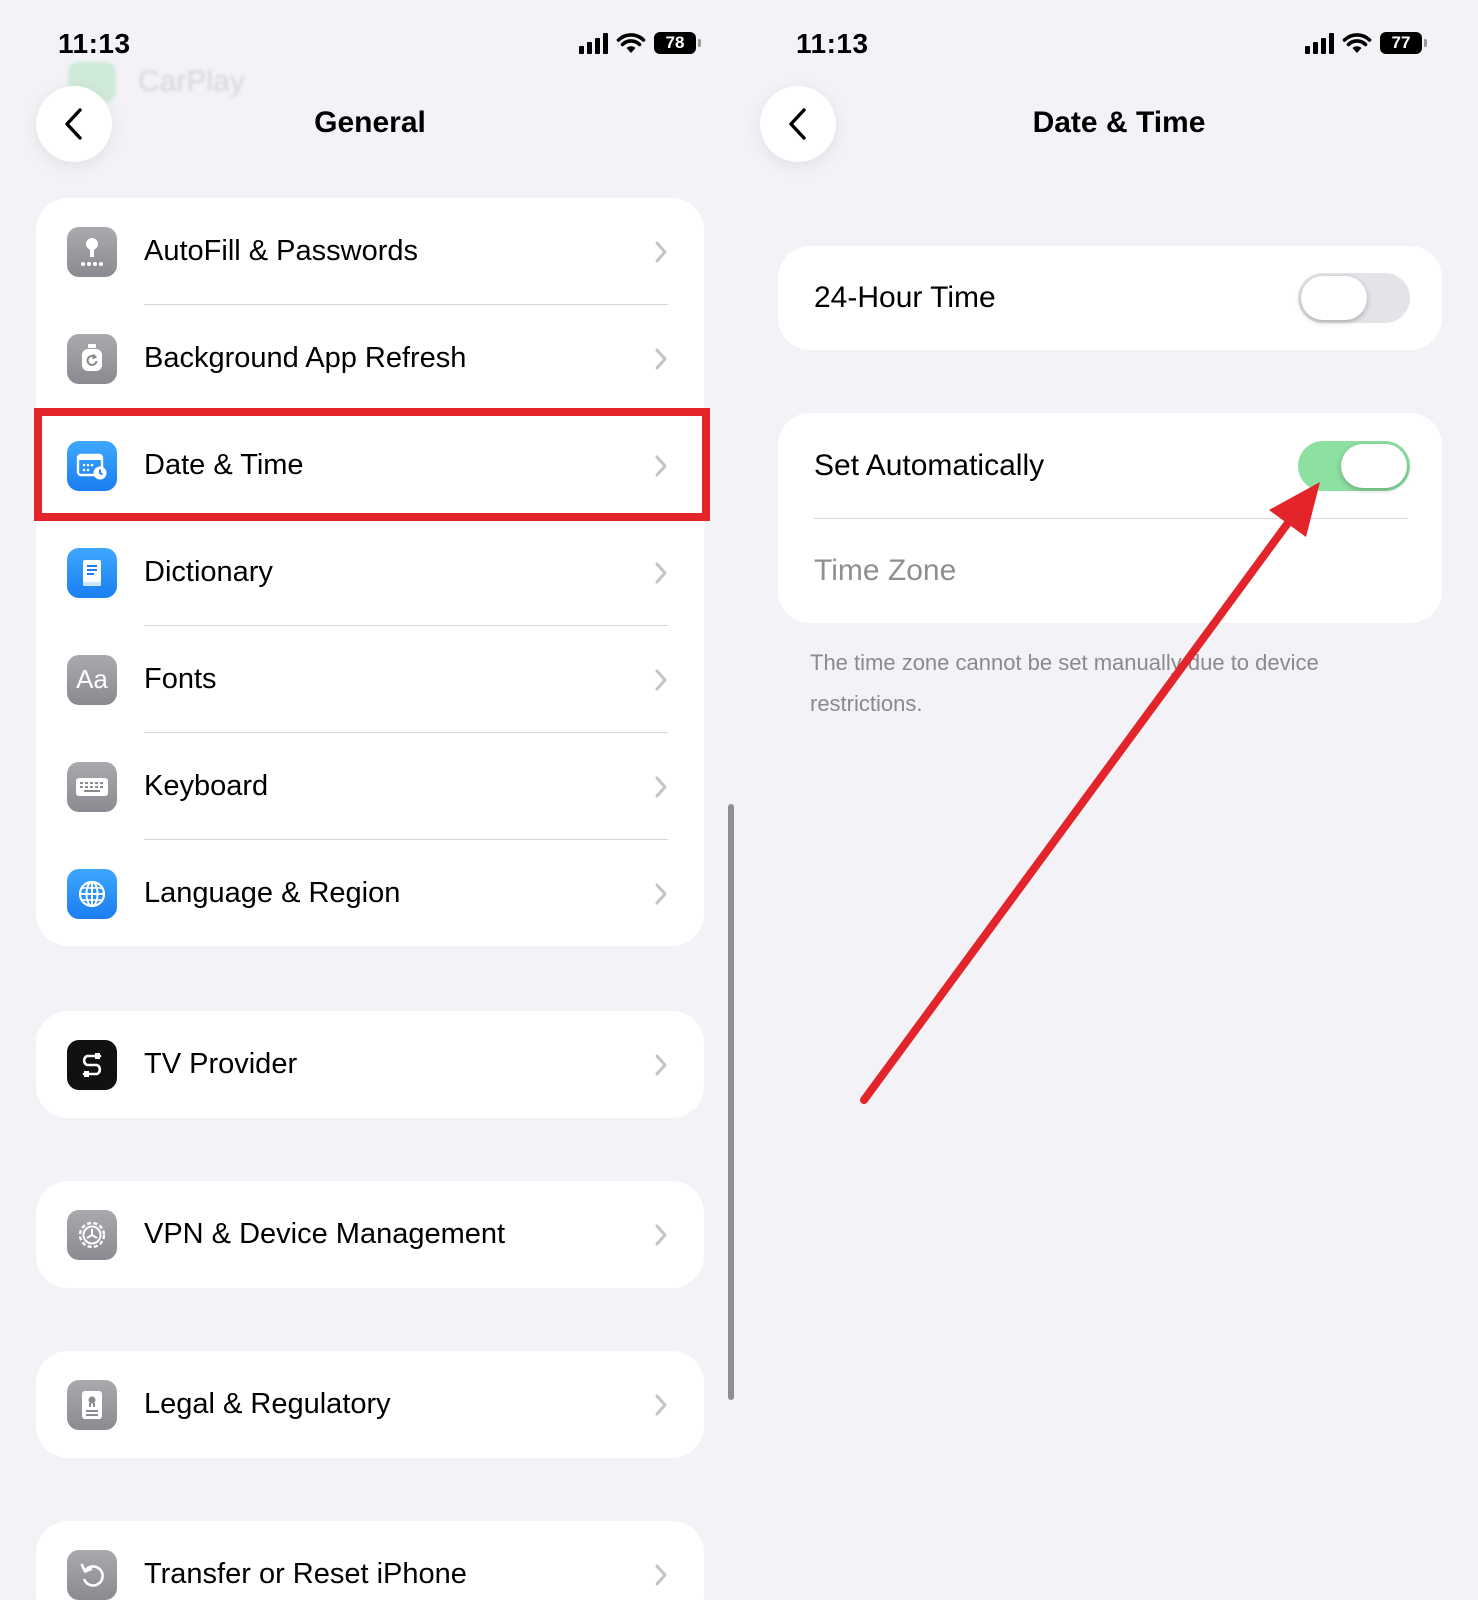 This screenshot has width=1478, height=1600. Describe the element at coordinates (305, 358) in the screenshot. I see `row-label: Background App Refresh` at that location.